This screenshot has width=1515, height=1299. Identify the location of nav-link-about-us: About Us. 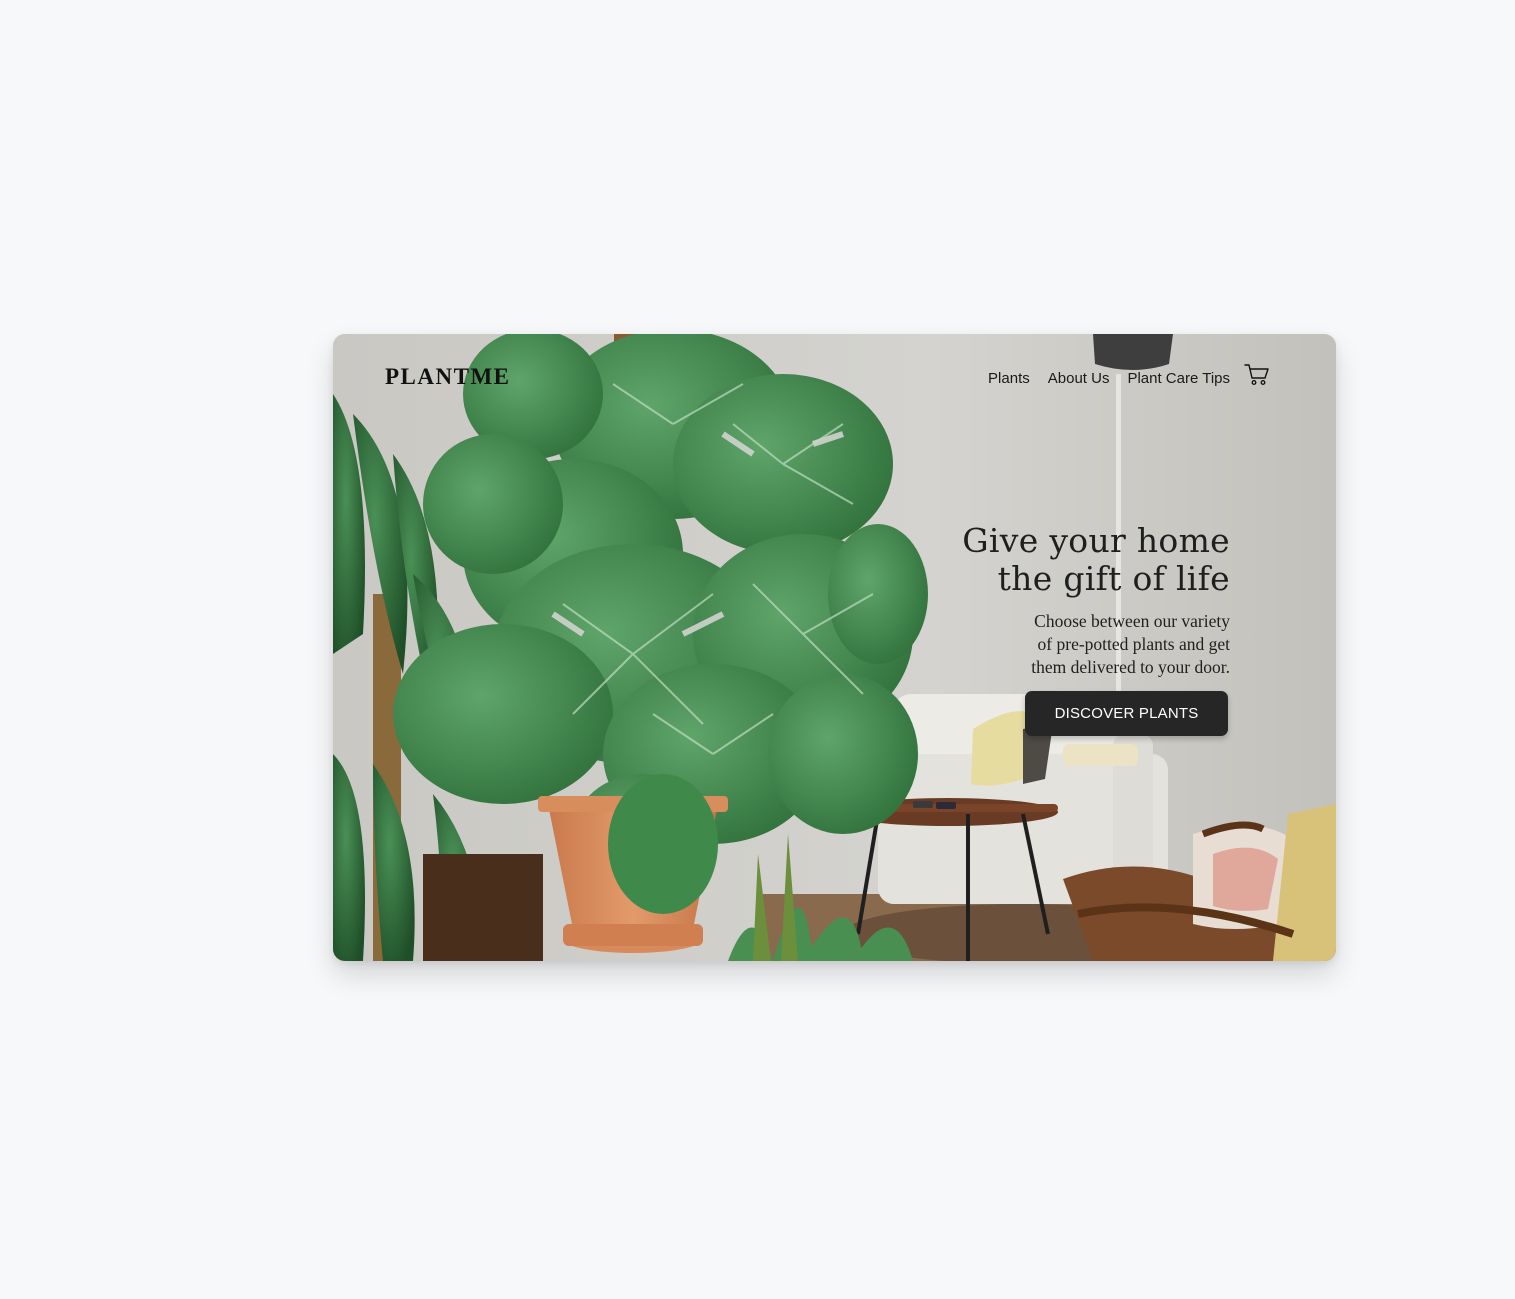
(1079, 378).